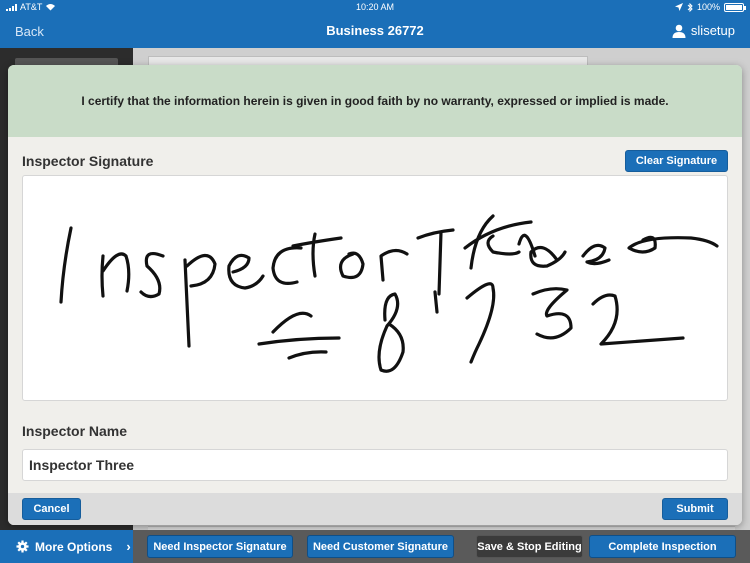 The height and width of the screenshot is (563, 750). What do you see at coordinates (712, 30) in the screenshot?
I see `user-name: slisetup` at bounding box center [712, 30].